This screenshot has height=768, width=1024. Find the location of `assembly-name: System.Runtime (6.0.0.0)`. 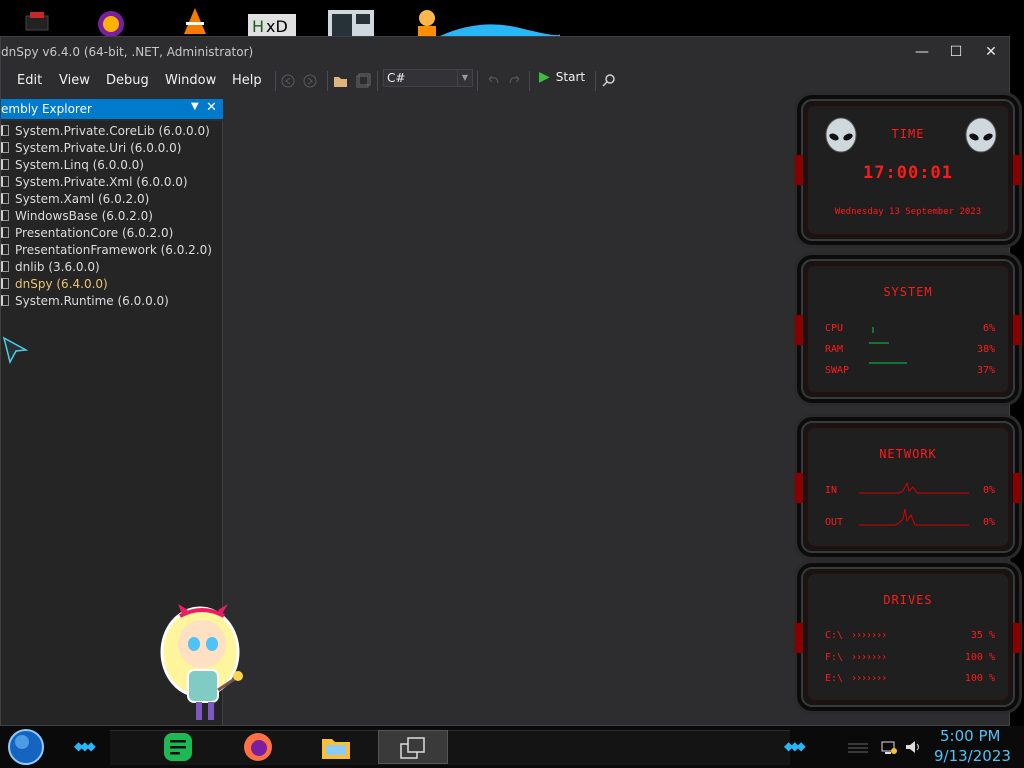

assembly-name: System.Runtime (6.0.0.0) is located at coordinates (92, 301).